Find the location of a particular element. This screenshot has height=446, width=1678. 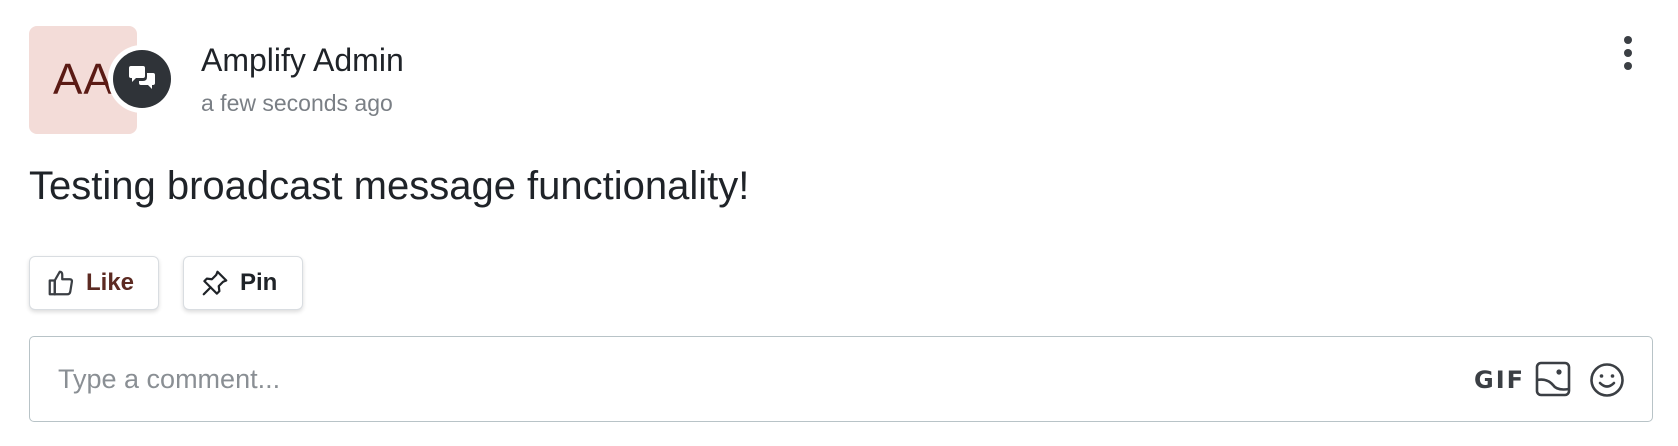

author-name: Amplify Admin is located at coordinates (302, 60).